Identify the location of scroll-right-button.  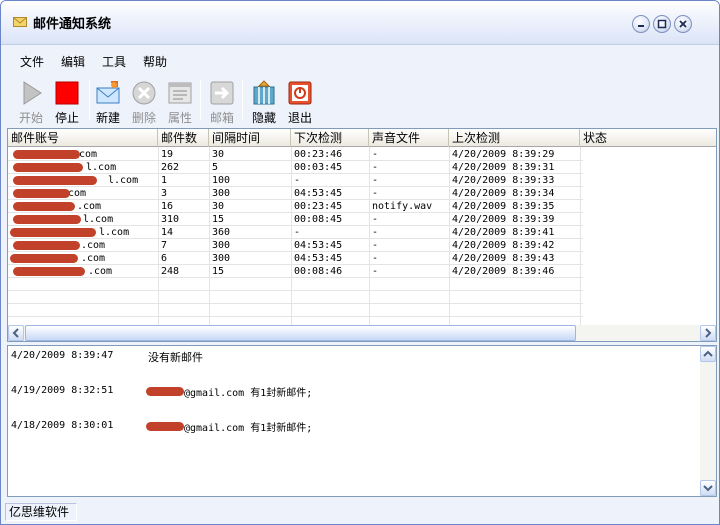
(708, 333).